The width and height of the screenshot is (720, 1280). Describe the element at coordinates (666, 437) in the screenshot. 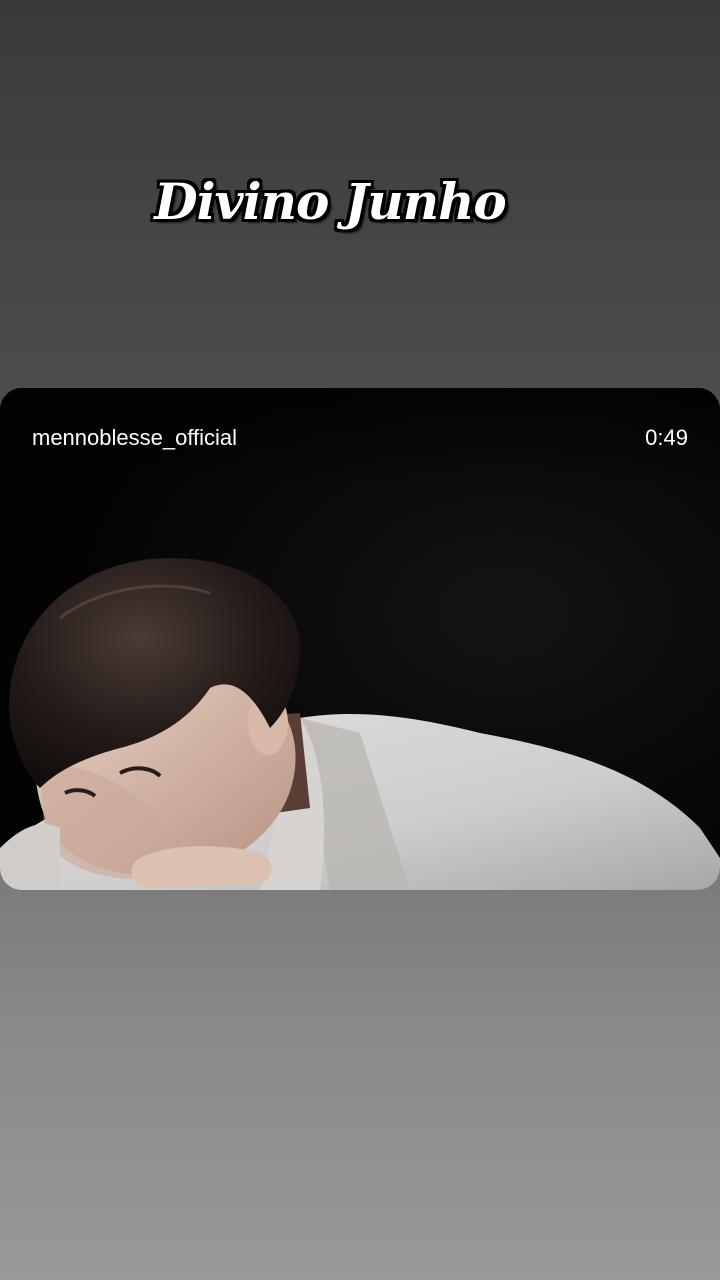

I see `video-duration: 0:49` at that location.